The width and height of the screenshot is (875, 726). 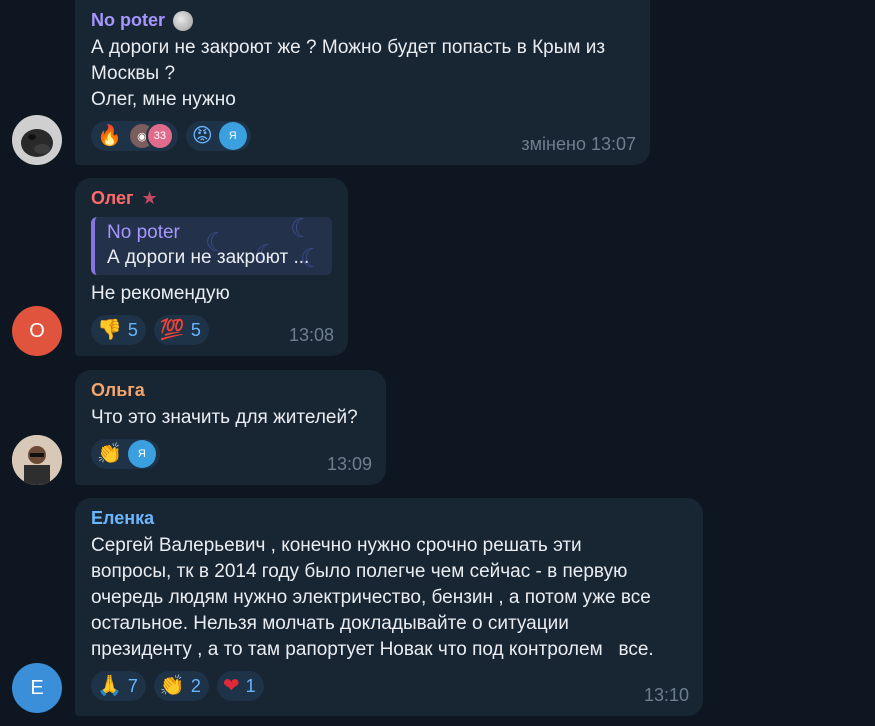 I want to click on folded-hands-icon: 🙏, so click(x=109, y=686).